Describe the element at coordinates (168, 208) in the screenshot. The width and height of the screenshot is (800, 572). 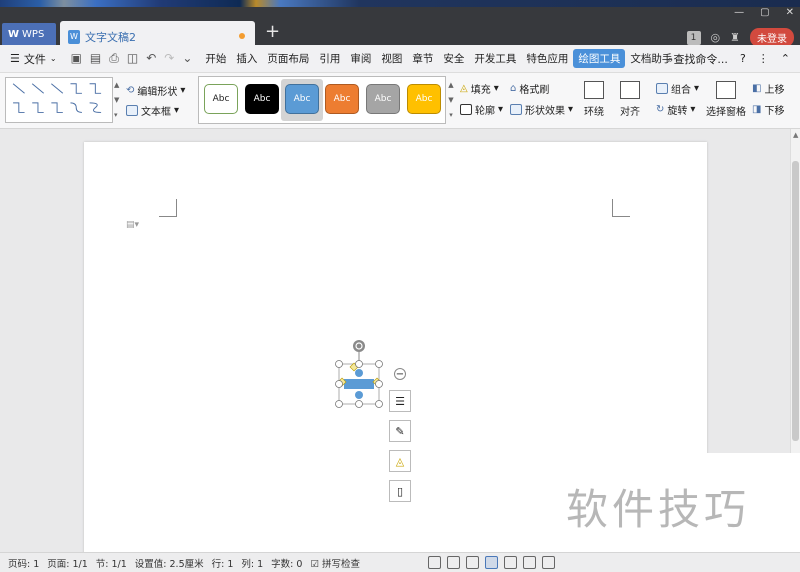
I see `margin-corner-top-left` at that location.